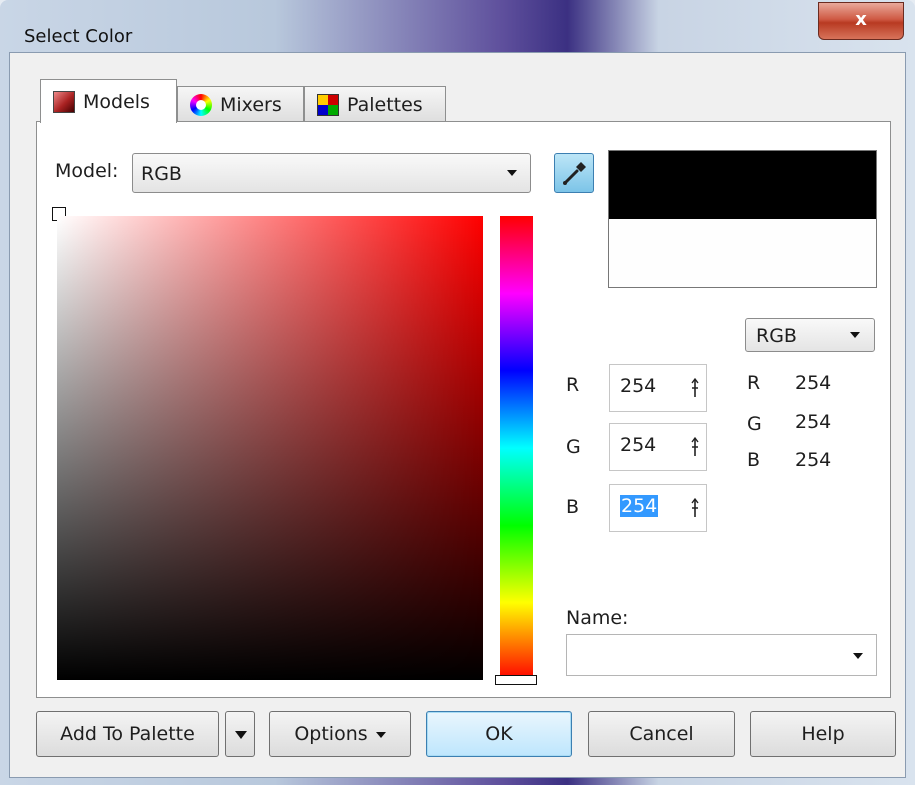  I want to click on close-button: x, so click(861, 21).